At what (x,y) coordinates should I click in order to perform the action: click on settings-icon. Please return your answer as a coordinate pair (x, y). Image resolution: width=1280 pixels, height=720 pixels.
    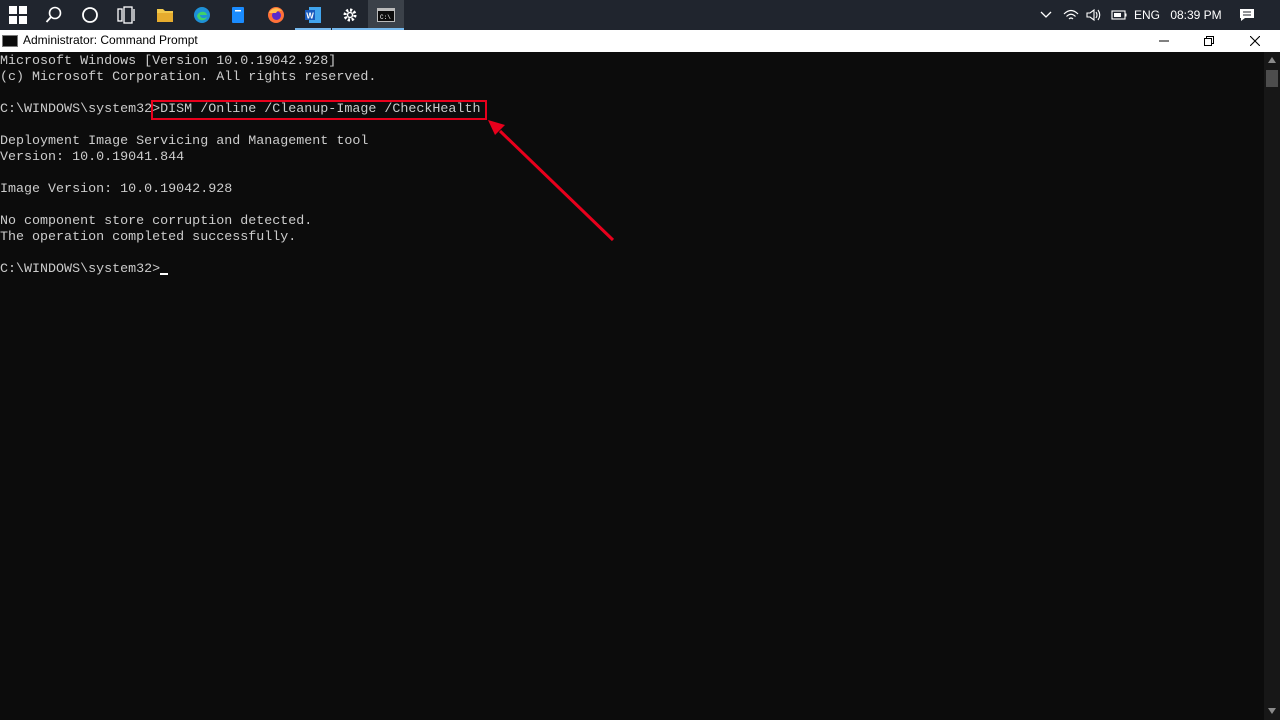
    Looking at the image, I should click on (350, 15).